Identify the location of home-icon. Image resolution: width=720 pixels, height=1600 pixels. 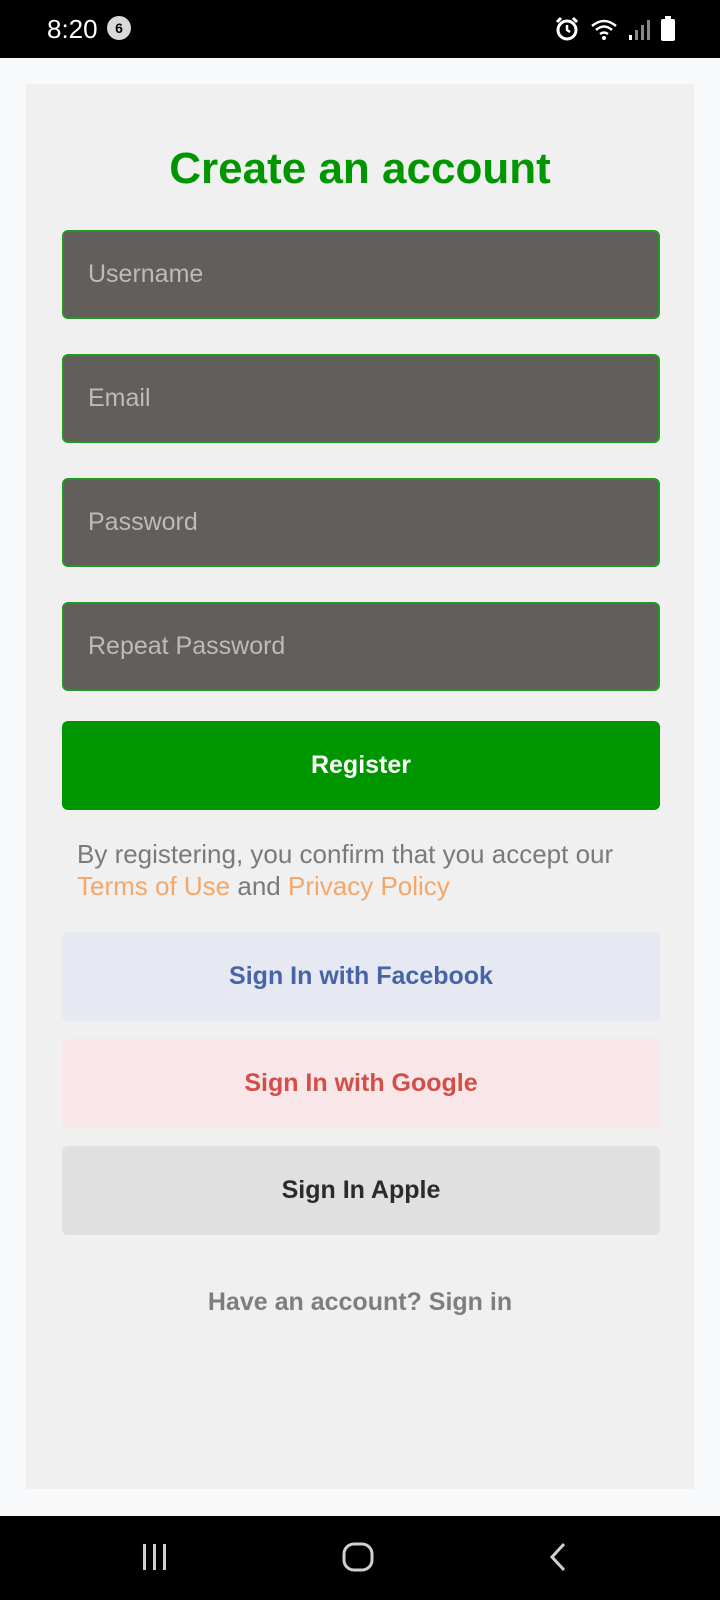
(358, 1559).